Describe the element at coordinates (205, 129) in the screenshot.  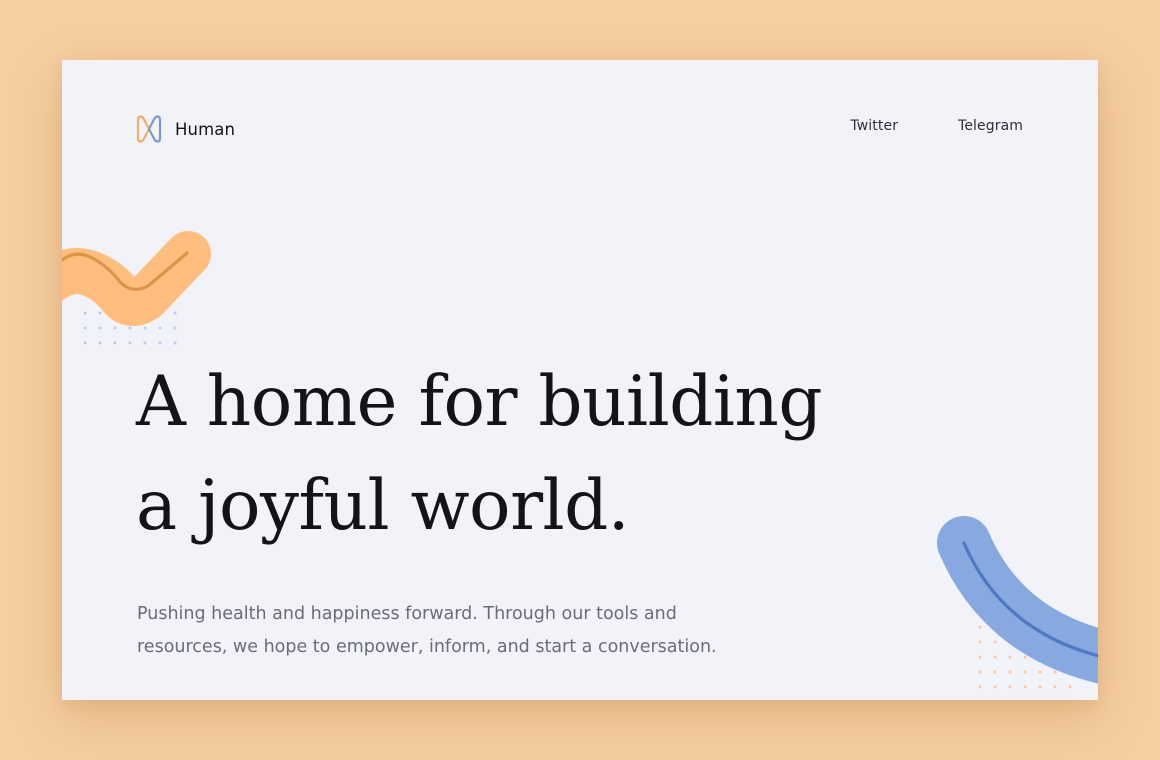
I see `brand-name: Human` at that location.